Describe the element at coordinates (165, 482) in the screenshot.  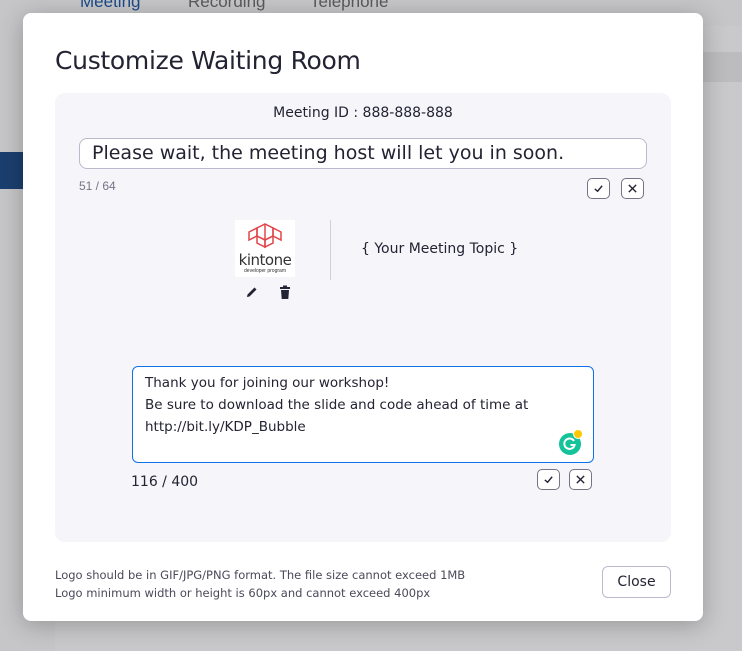
I see `description-char-counter: 116 / 400` at that location.